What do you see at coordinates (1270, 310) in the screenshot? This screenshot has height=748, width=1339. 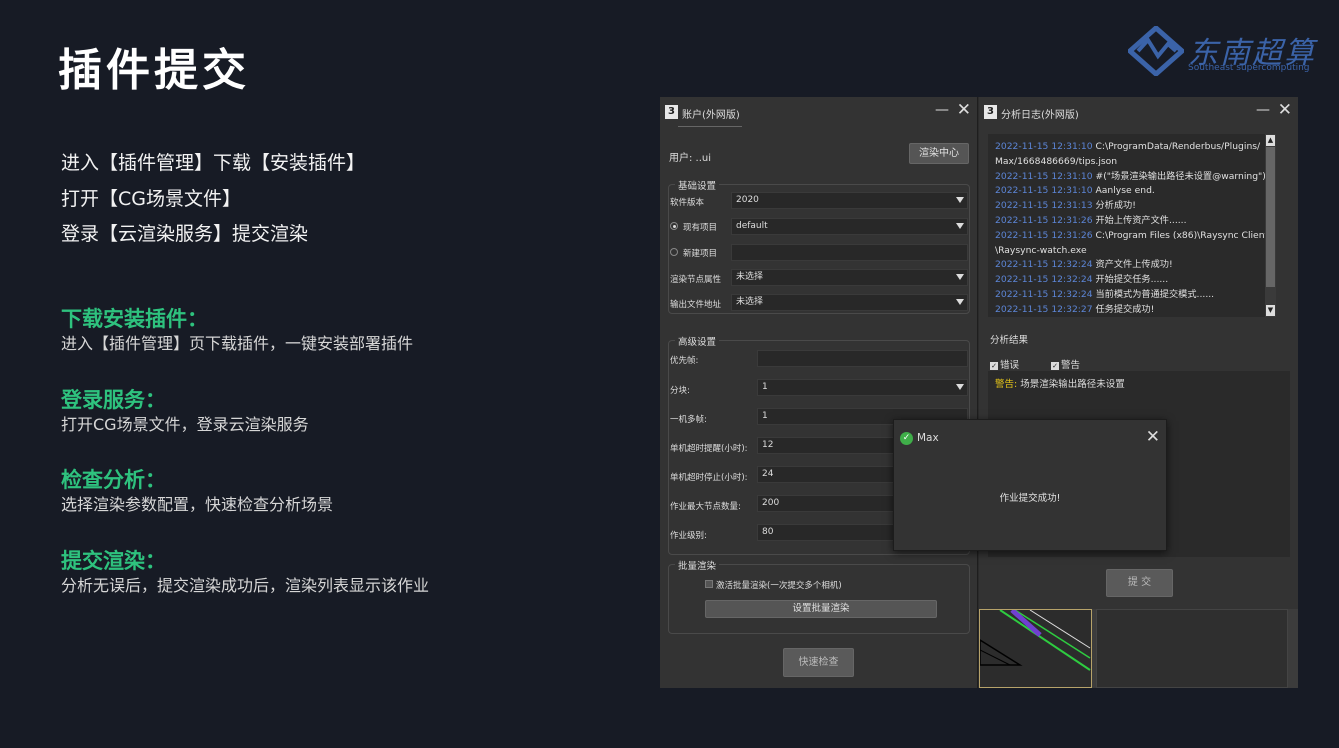 I see `scroll-down-icon: ▼` at bounding box center [1270, 310].